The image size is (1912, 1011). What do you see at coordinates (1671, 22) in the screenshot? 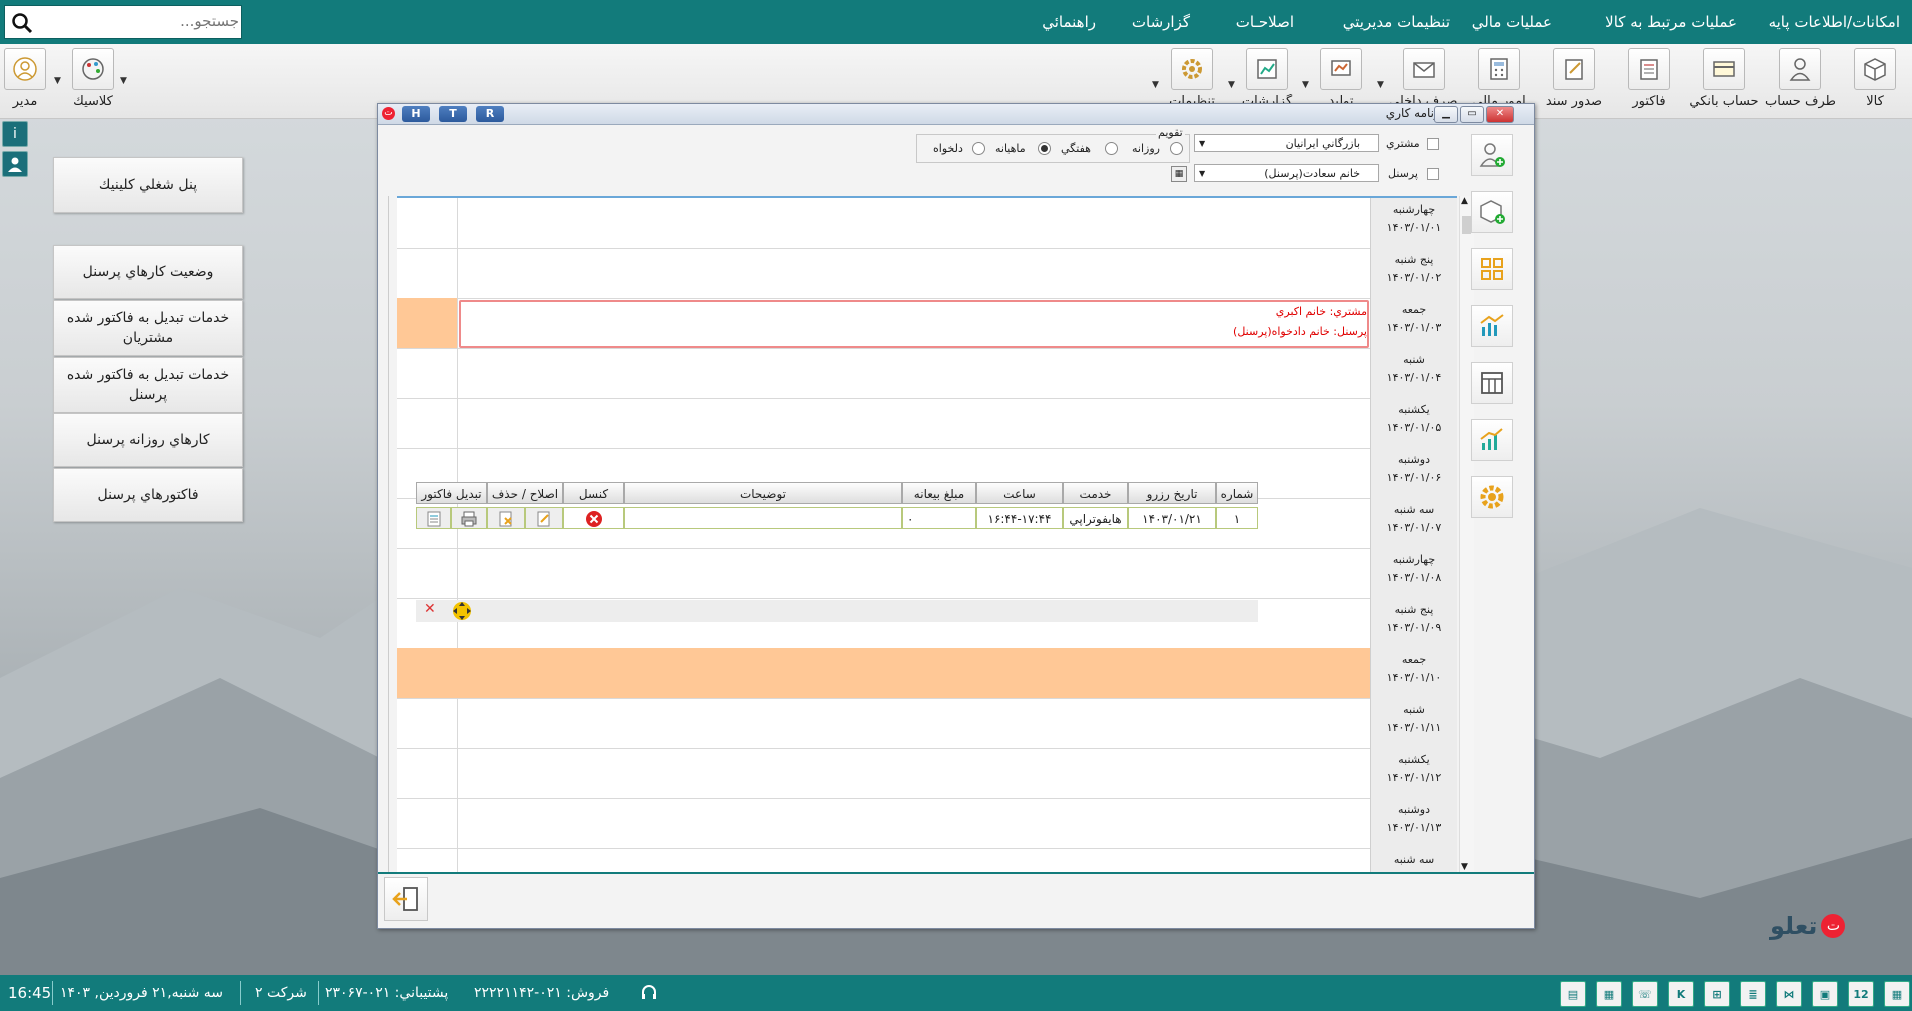
I see `menu-goods-operations: عمليات مرتبط به كالا` at bounding box center [1671, 22].